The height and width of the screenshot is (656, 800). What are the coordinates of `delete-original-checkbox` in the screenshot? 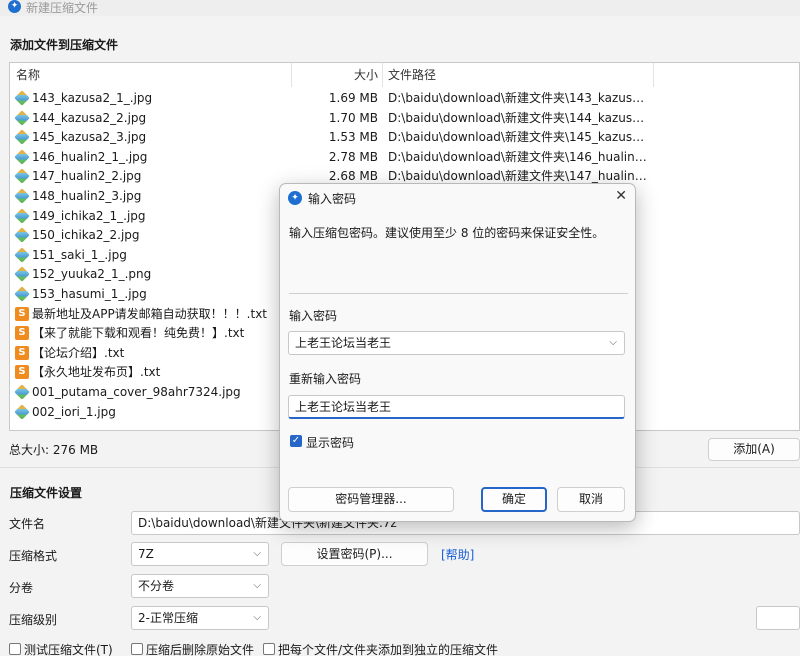 It's located at (137, 649).